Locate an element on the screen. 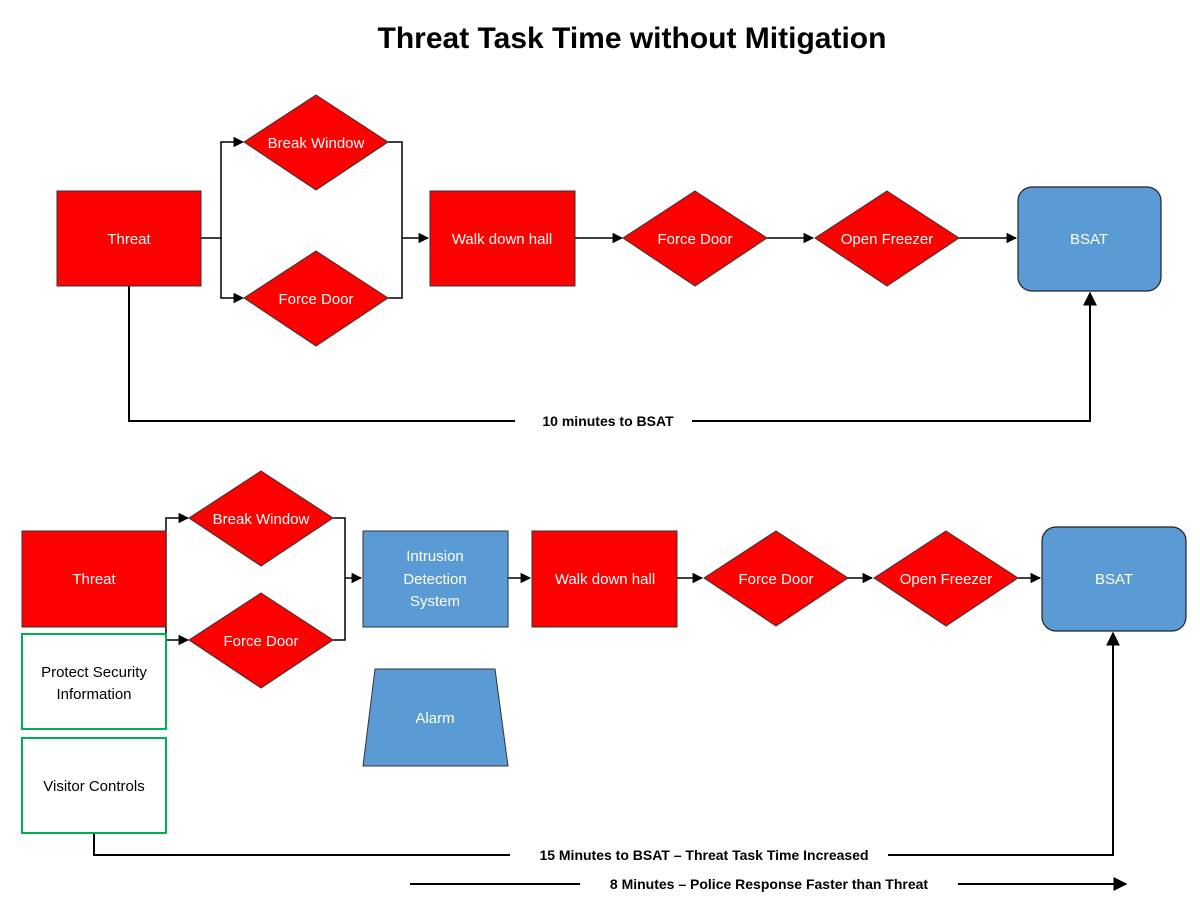 This screenshot has width=1200, height=906. node-label-line-3: System is located at coordinates (435, 601).